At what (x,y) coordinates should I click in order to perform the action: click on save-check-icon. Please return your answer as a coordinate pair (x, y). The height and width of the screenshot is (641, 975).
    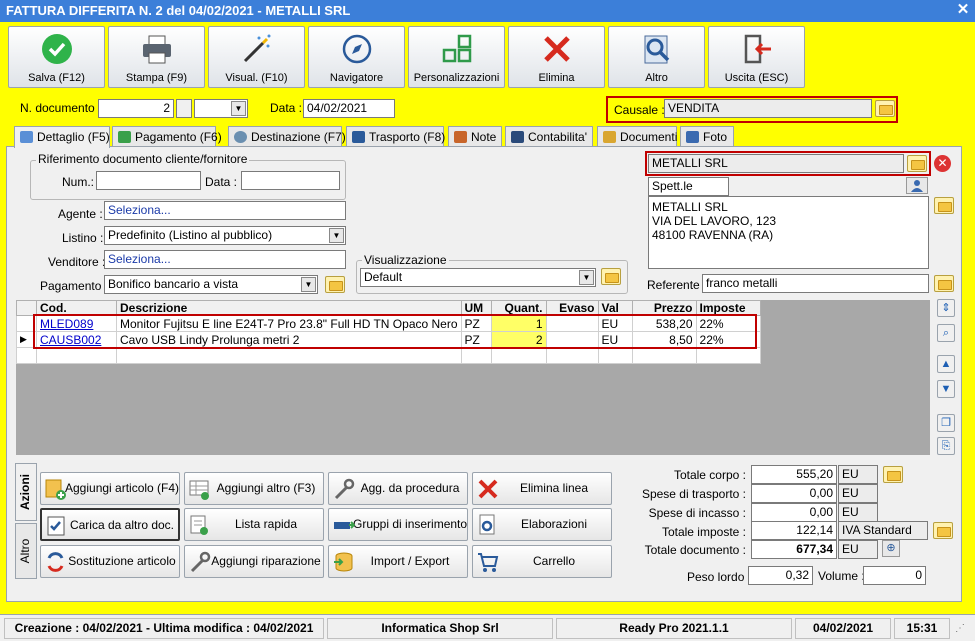
    Looking at the image, I should click on (57, 49).